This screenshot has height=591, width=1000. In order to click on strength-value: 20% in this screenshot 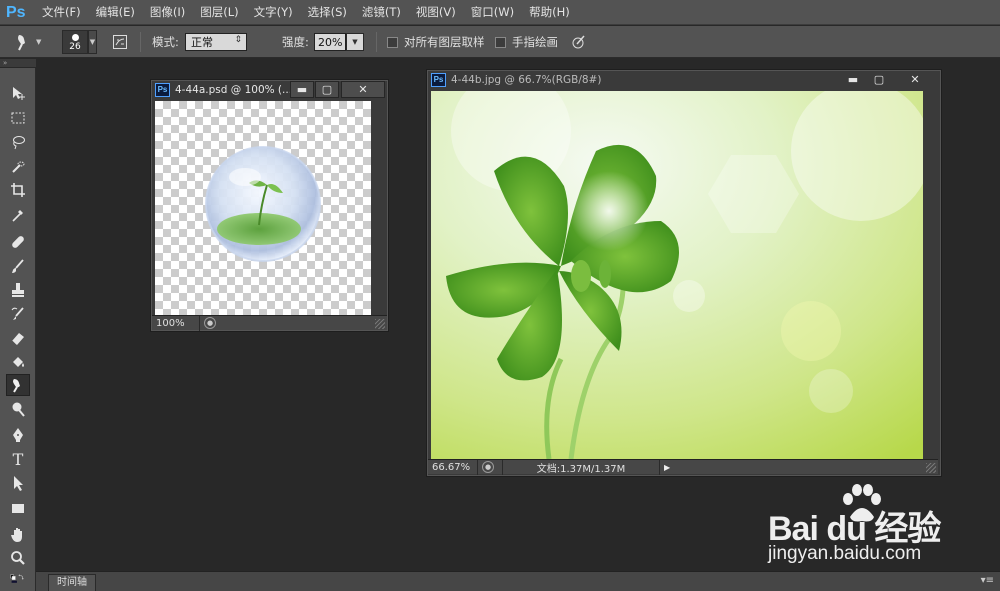, I will do `click(330, 42)`.